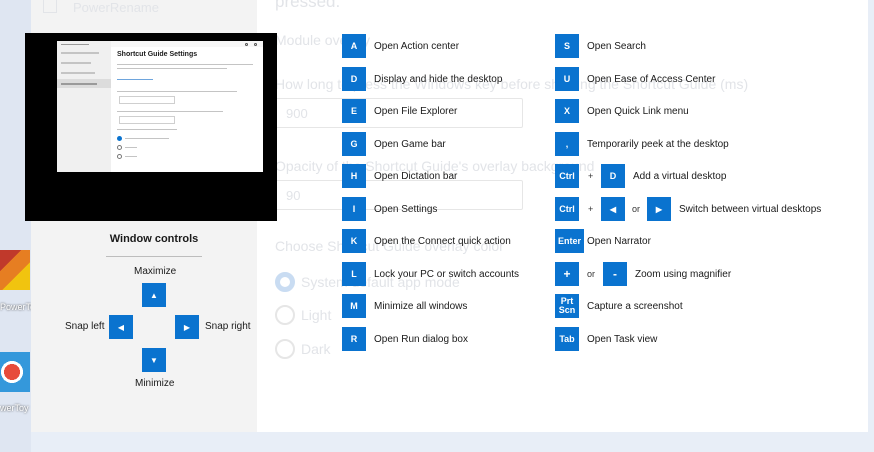 The image size is (874, 452). What do you see at coordinates (14, 408) in the screenshot?
I see `desktop-icon-label: werToy` at bounding box center [14, 408].